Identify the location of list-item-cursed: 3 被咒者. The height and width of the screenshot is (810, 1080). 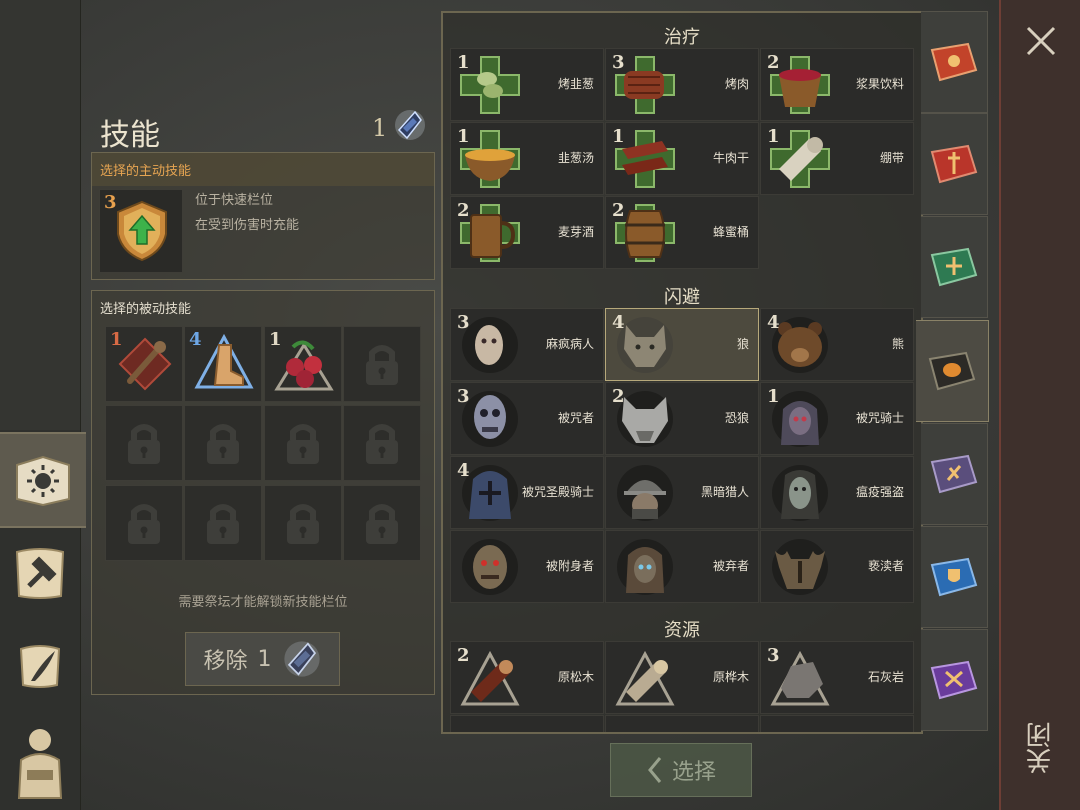
(527, 418).